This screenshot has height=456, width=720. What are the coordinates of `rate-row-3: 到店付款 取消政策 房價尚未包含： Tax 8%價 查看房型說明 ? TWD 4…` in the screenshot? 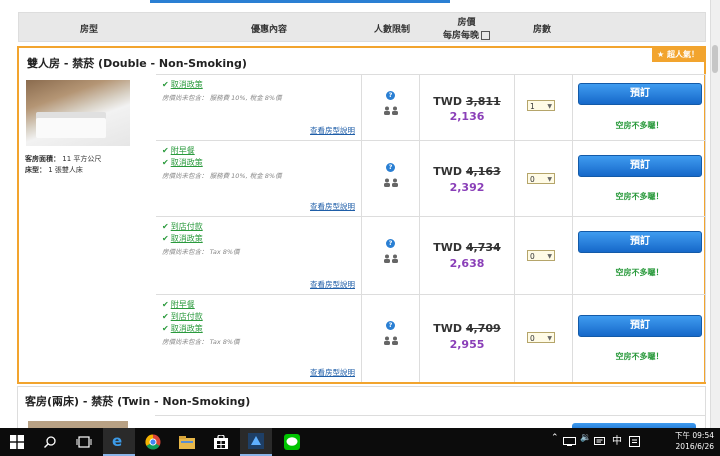 It's located at (431, 255).